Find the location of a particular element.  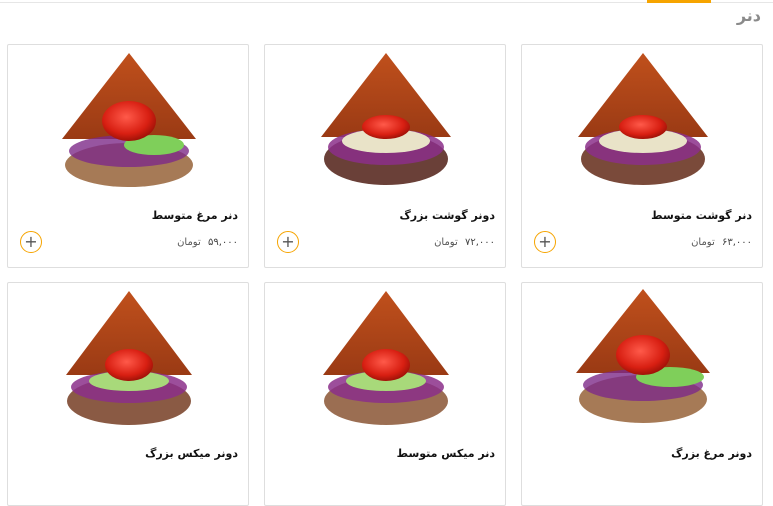

product-name: دونر گوشت بزرگ is located at coordinates (447, 215).